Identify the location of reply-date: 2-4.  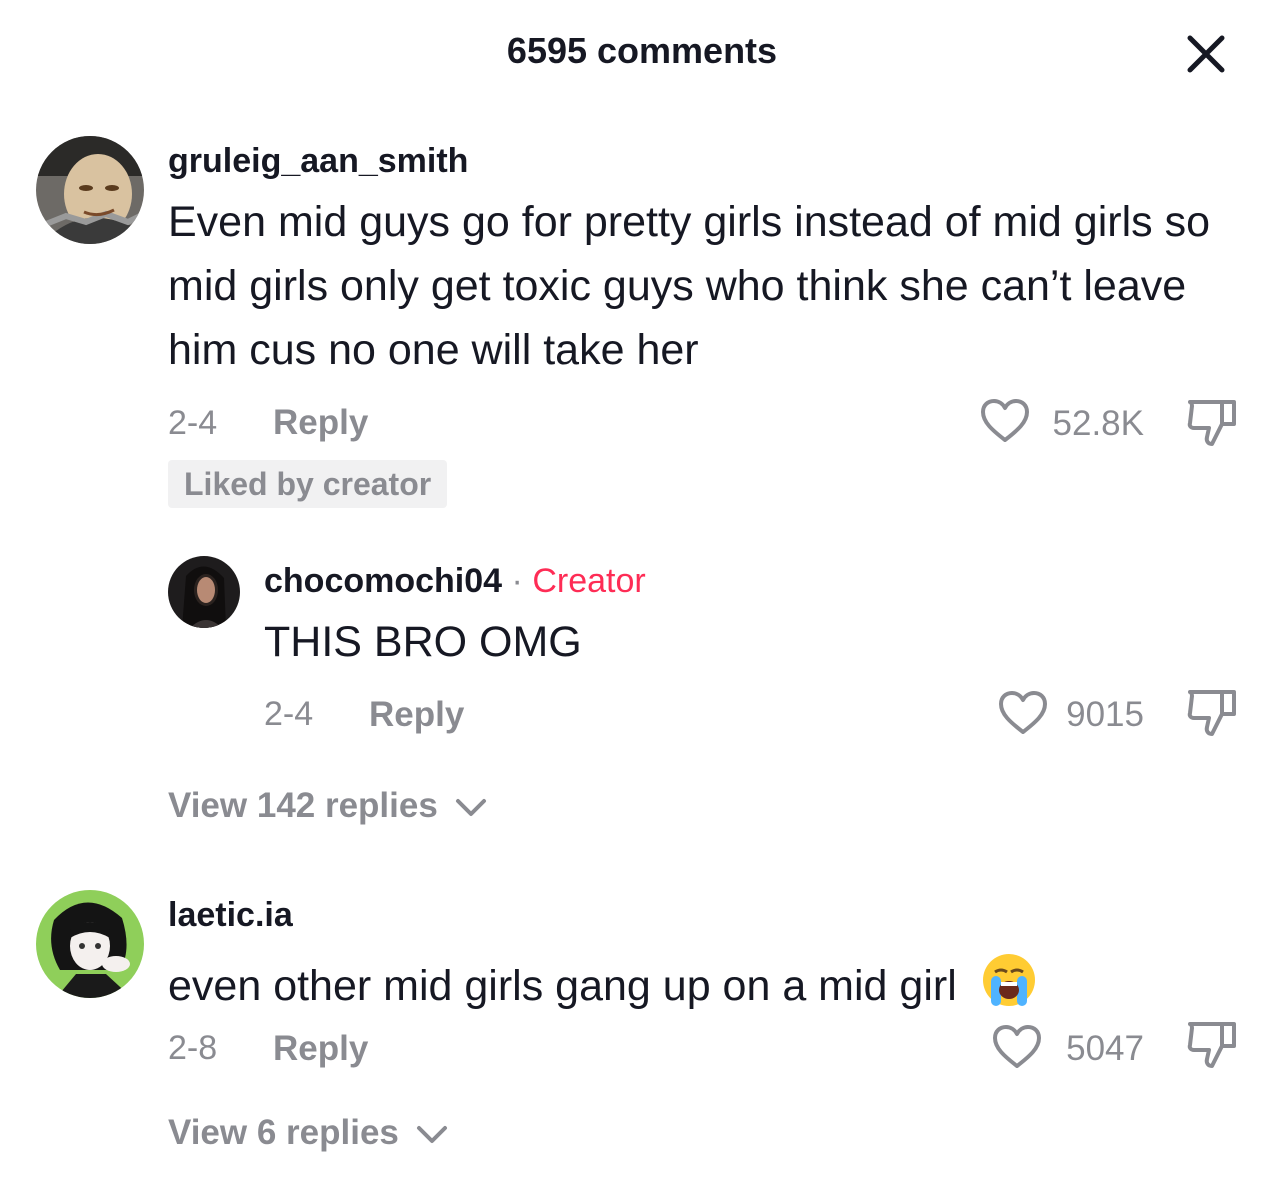
(289, 714).